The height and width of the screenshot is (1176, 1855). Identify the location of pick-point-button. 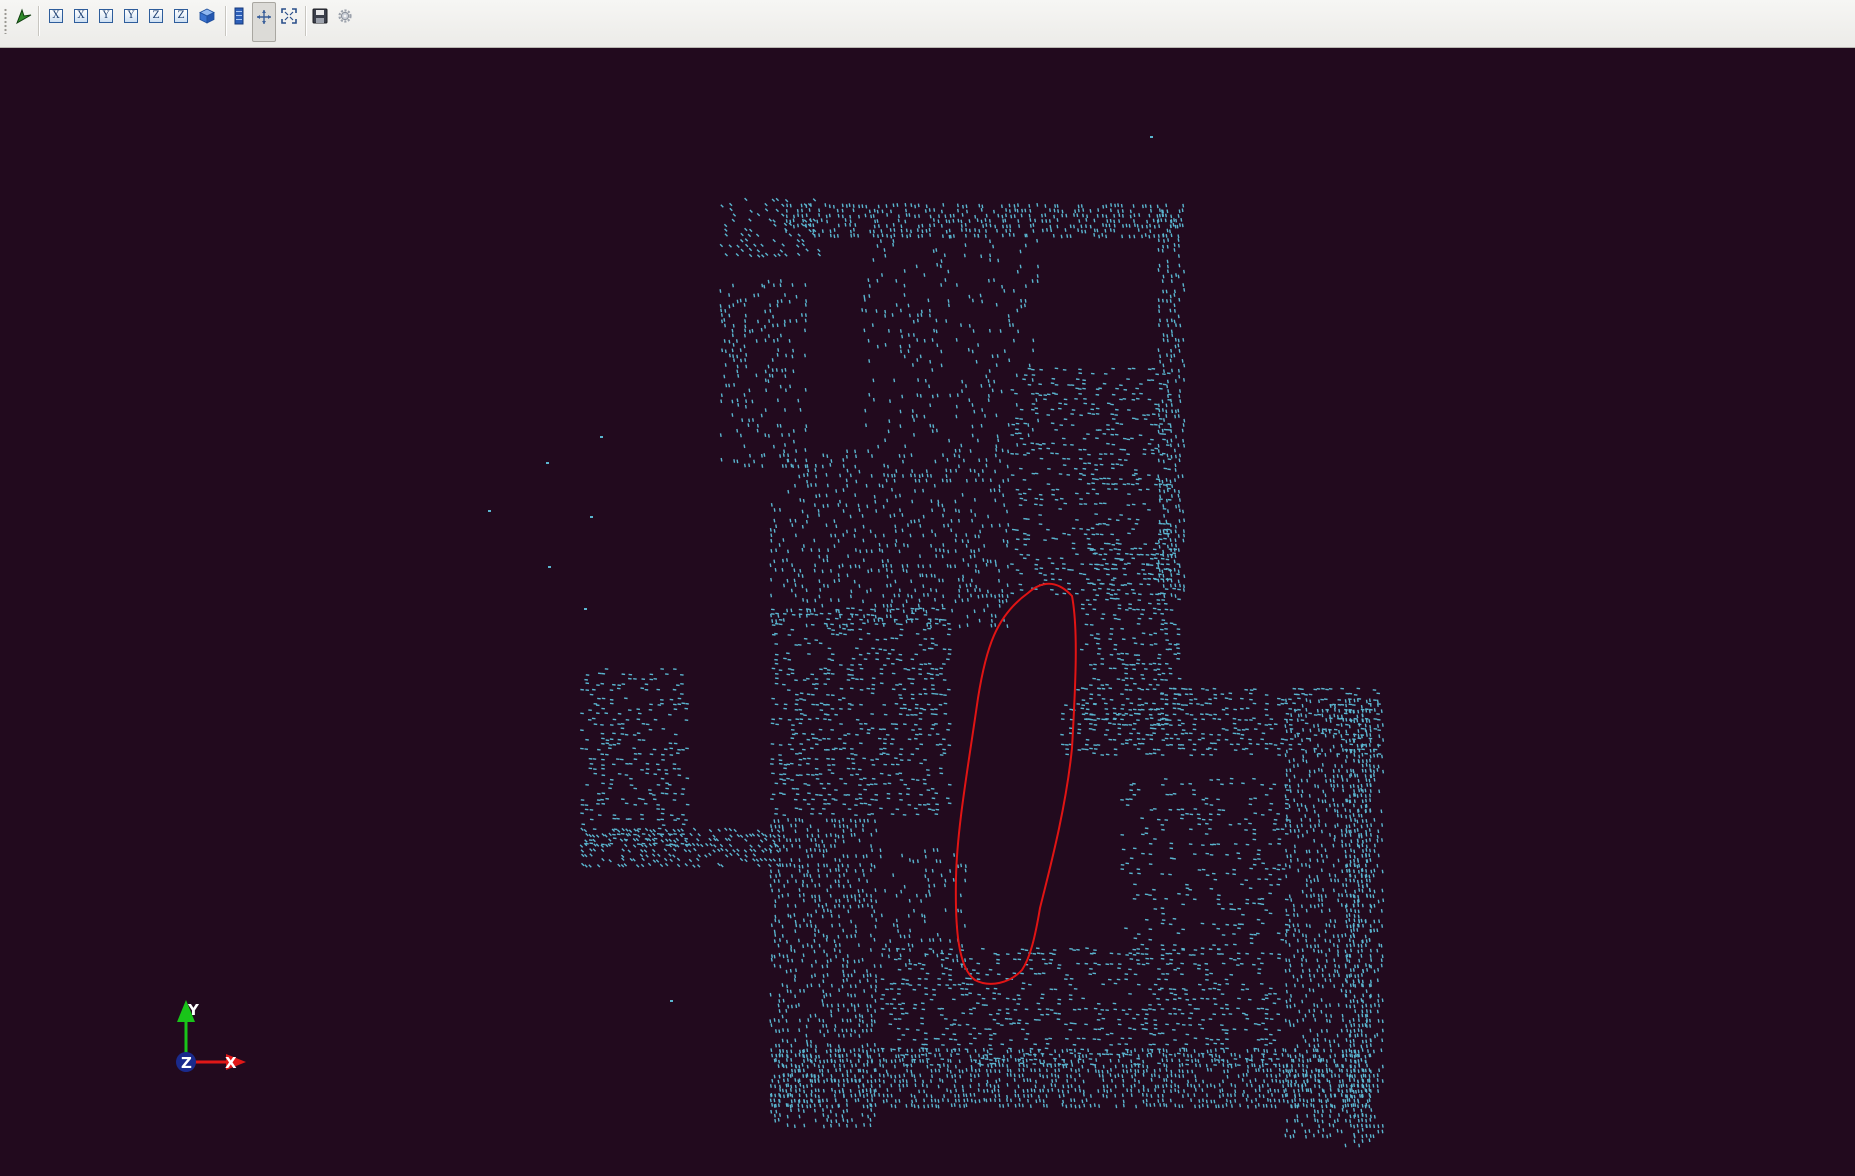
(24, 16).